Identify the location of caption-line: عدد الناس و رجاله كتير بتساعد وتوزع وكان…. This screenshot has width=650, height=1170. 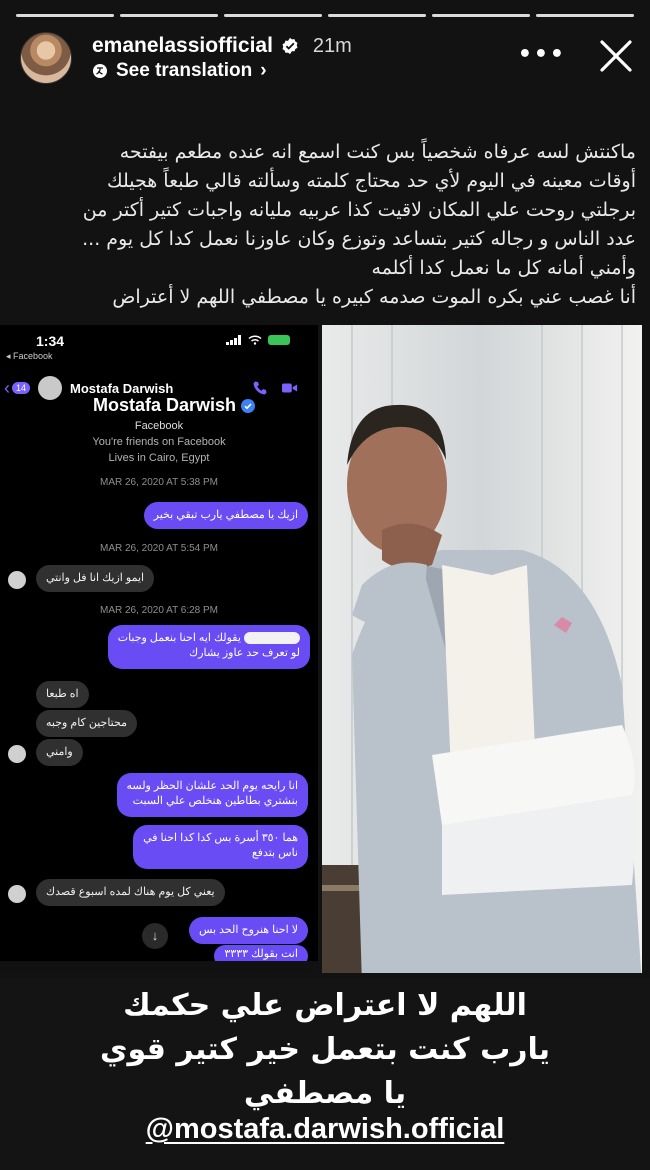
(359, 239).